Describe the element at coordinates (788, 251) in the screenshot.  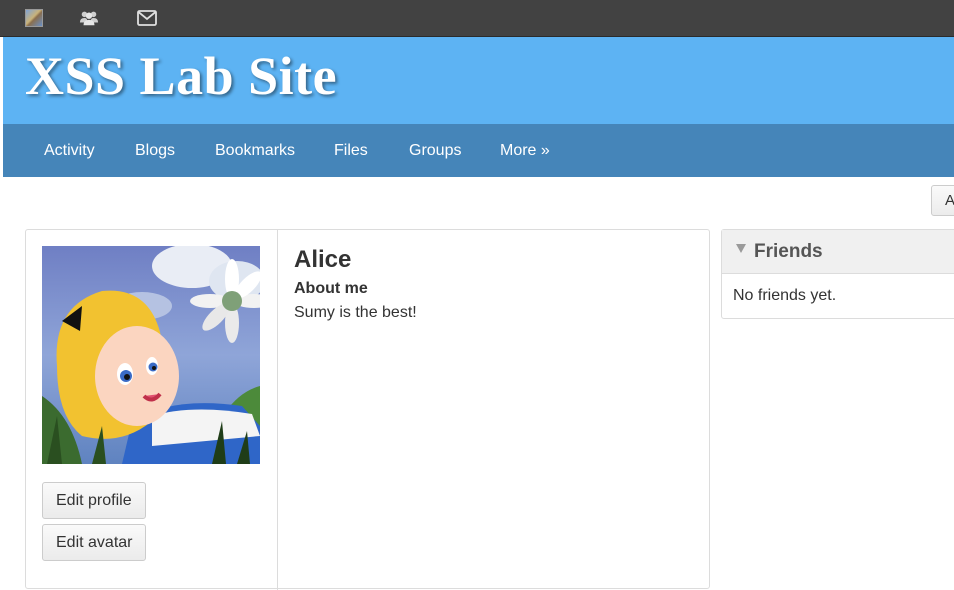
I see `friends-widget-title: Friends` at that location.